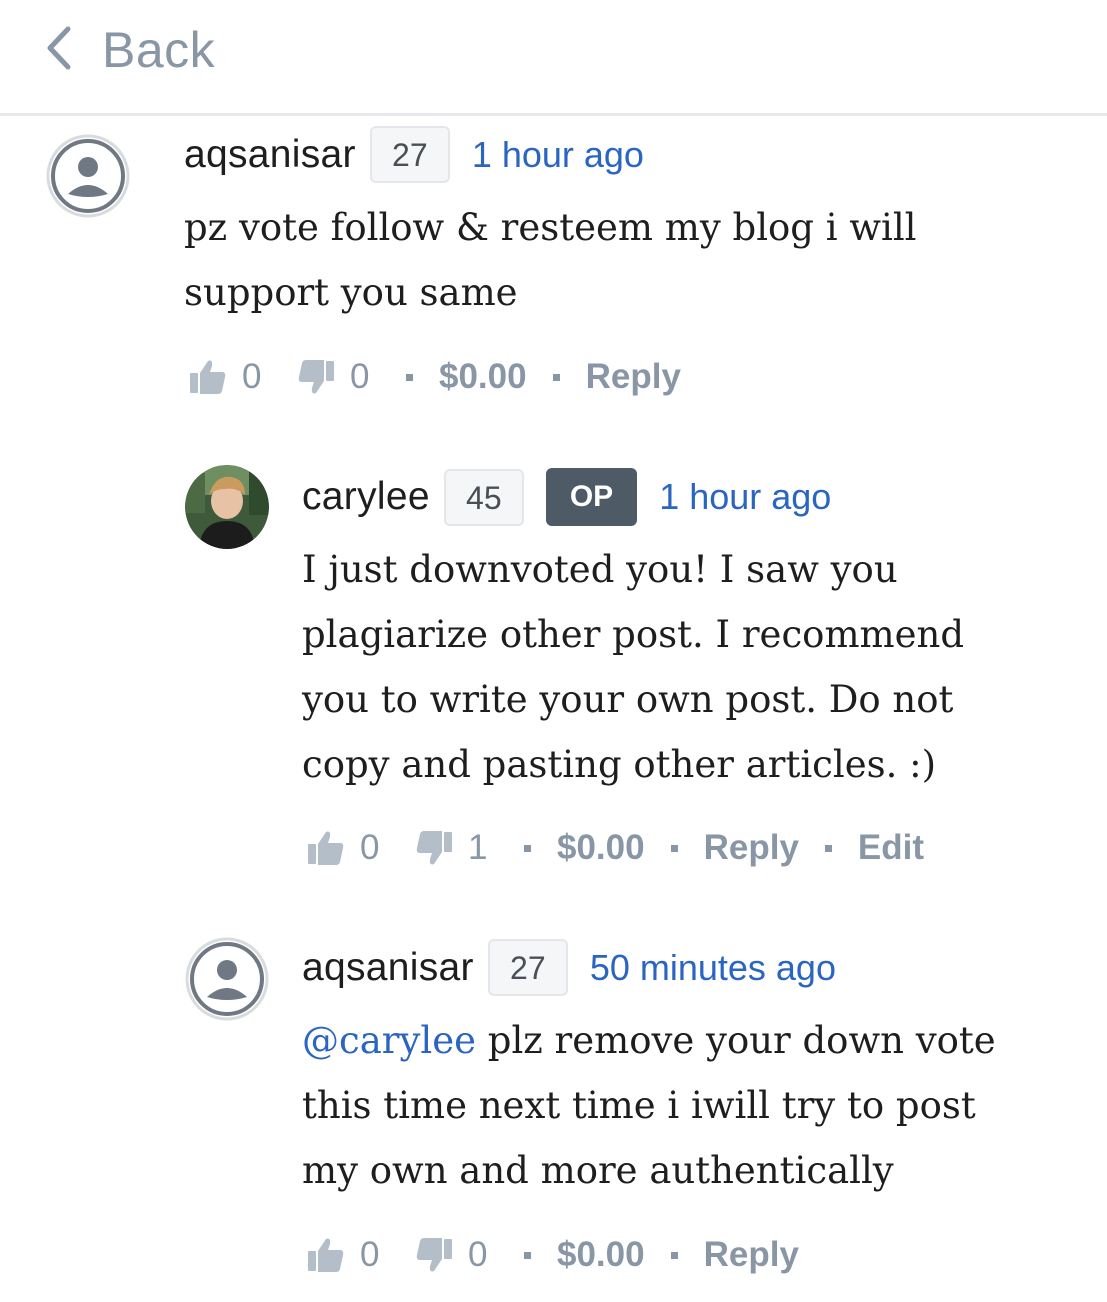 The width and height of the screenshot is (1107, 1302). What do you see at coordinates (553, 58) in the screenshot?
I see `top-bar: Back` at bounding box center [553, 58].